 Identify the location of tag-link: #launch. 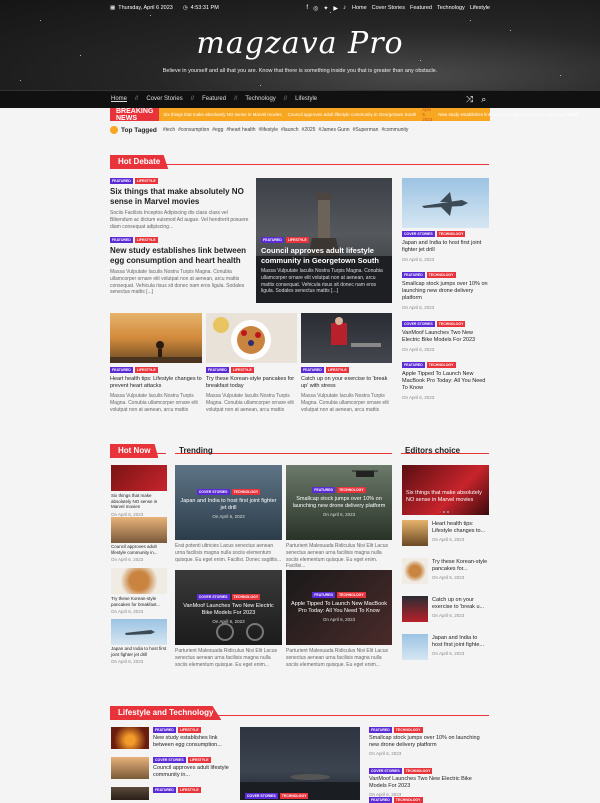
(290, 130).